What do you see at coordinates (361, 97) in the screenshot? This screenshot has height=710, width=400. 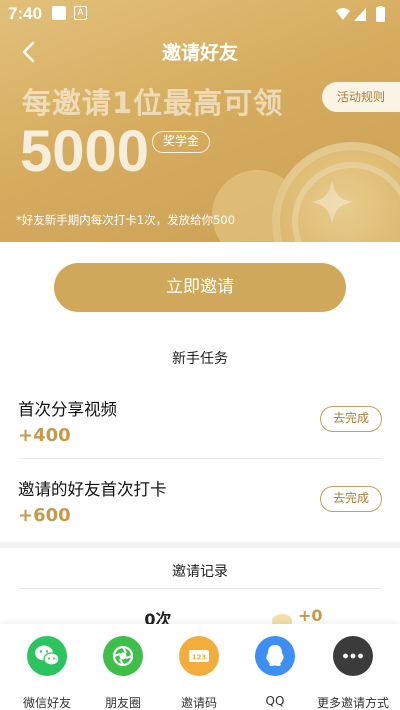 I see `activity-rules-button: 活动规则` at bounding box center [361, 97].